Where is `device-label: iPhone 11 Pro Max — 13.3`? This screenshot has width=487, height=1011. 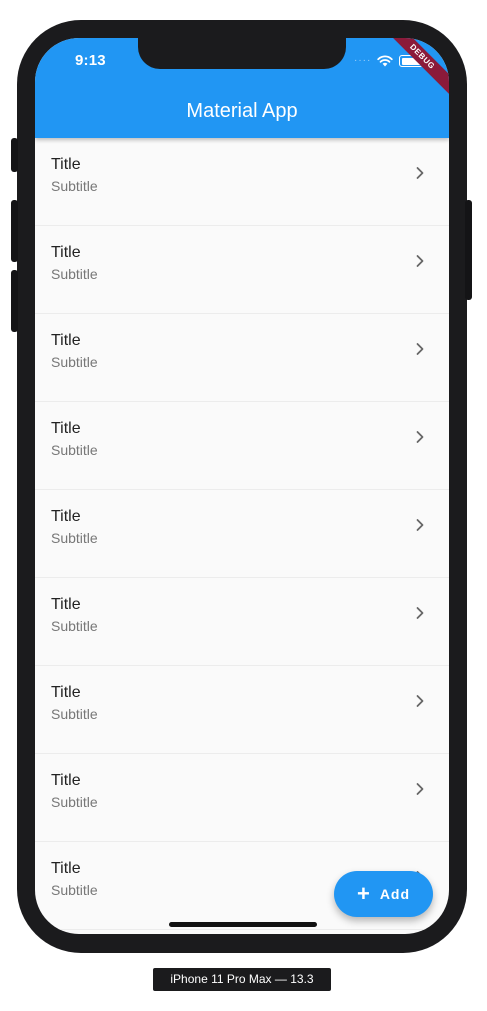 device-label: iPhone 11 Pro Max — 13.3 is located at coordinates (242, 979).